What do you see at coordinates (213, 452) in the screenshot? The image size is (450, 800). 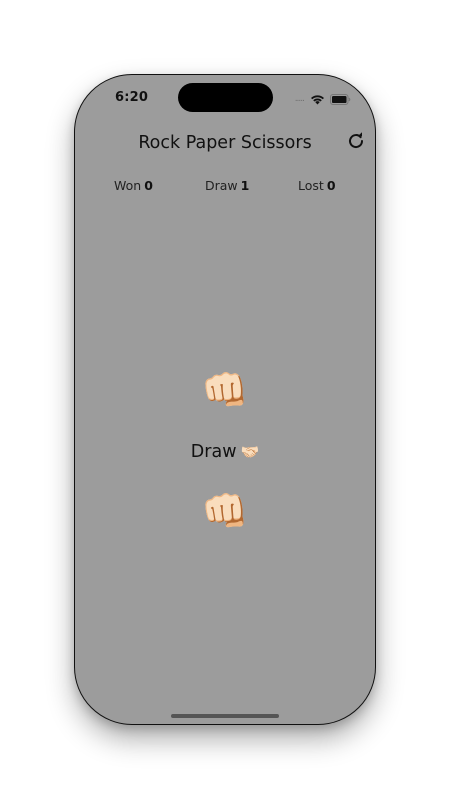 I see `result-label: Draw` at bounding box center [213, 452].